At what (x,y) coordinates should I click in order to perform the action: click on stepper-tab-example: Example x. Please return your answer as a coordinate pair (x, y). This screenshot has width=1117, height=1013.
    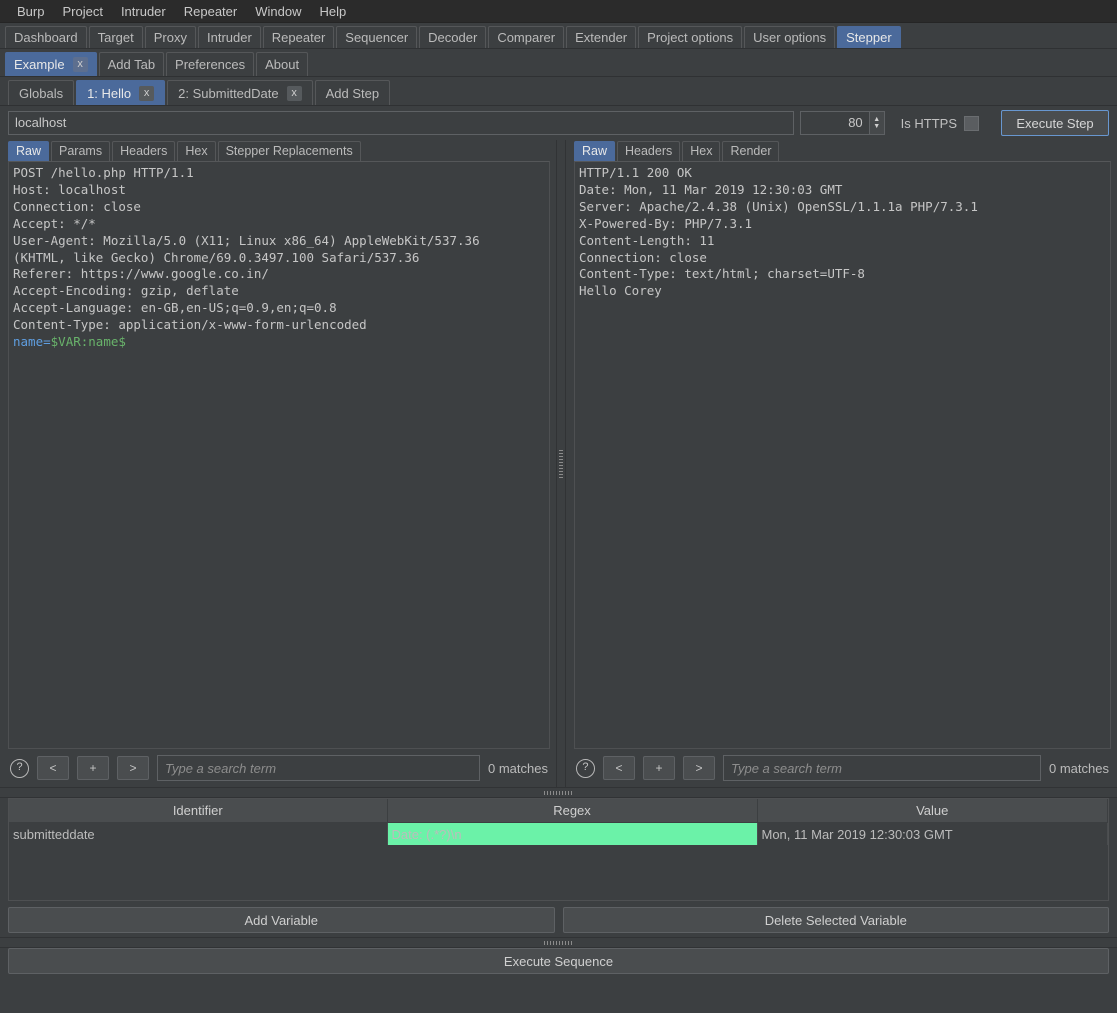
    Looking at the image, I should click on (51, 64).